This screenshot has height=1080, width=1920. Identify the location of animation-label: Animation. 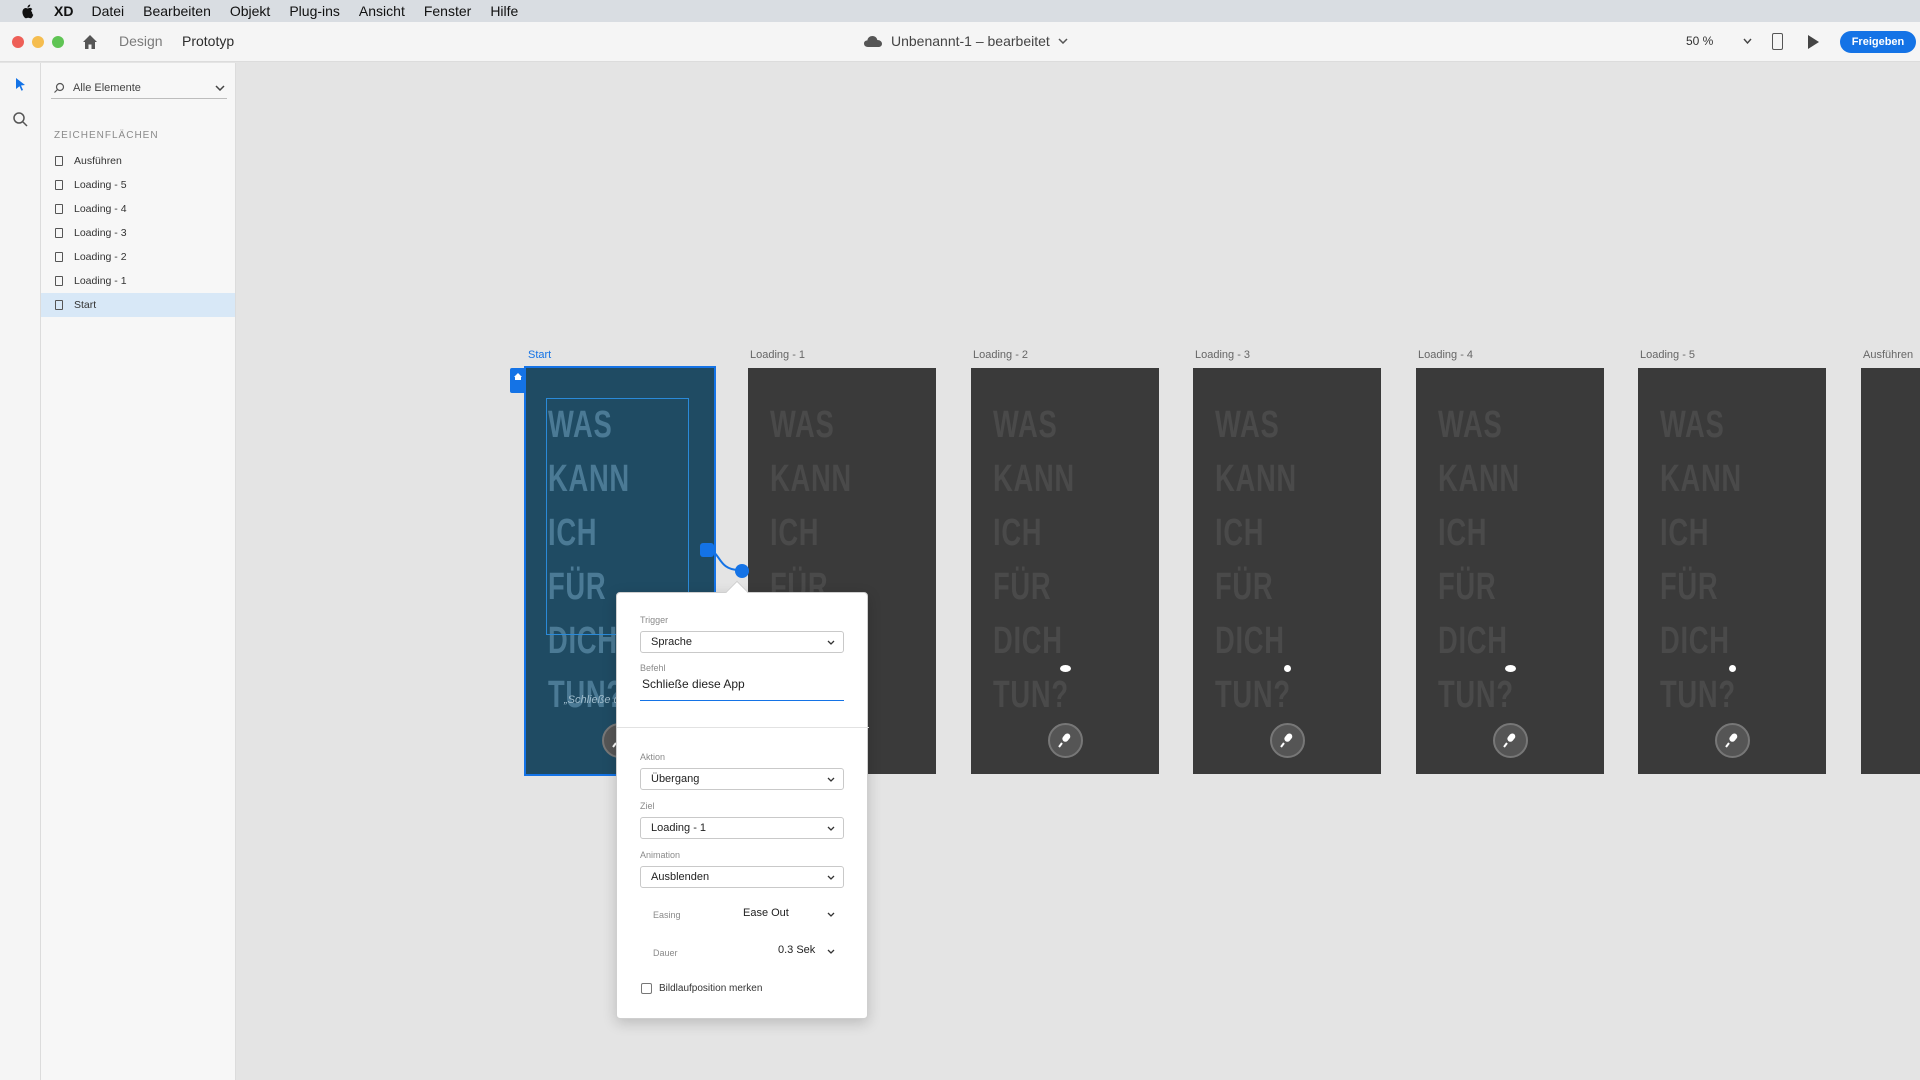
(660, 855).